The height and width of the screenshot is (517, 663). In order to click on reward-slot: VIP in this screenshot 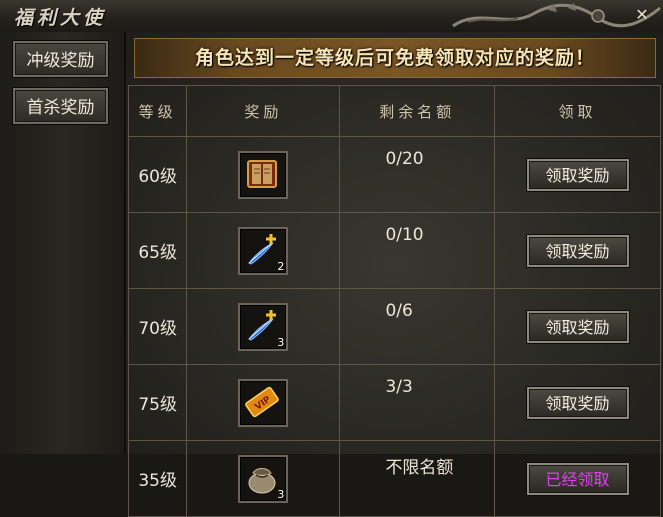, I will do `click(263, 402)`.